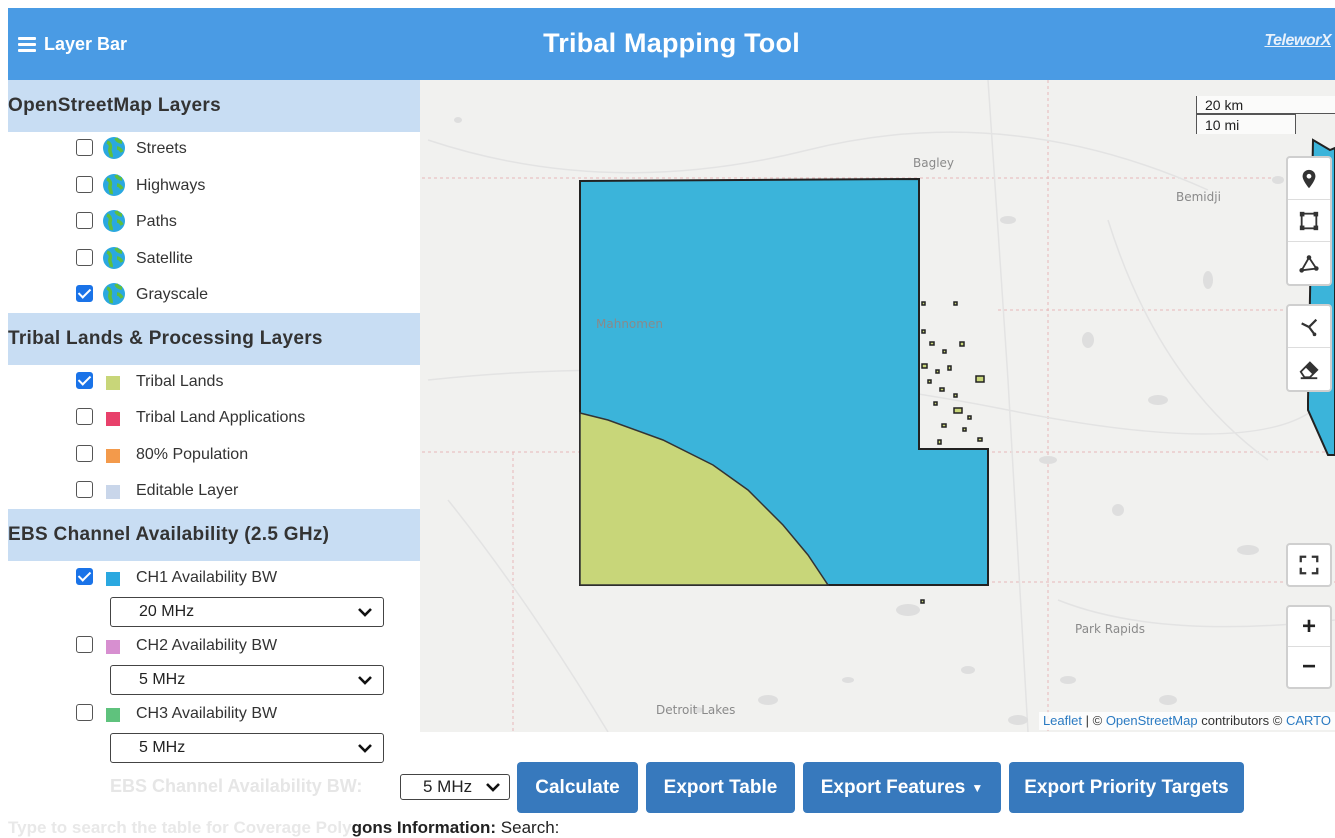 Image resolution: width=1335 pixels, height=838 pixels. I want to click on ch1-bw-value: 20 MHz, so click(167, 611).